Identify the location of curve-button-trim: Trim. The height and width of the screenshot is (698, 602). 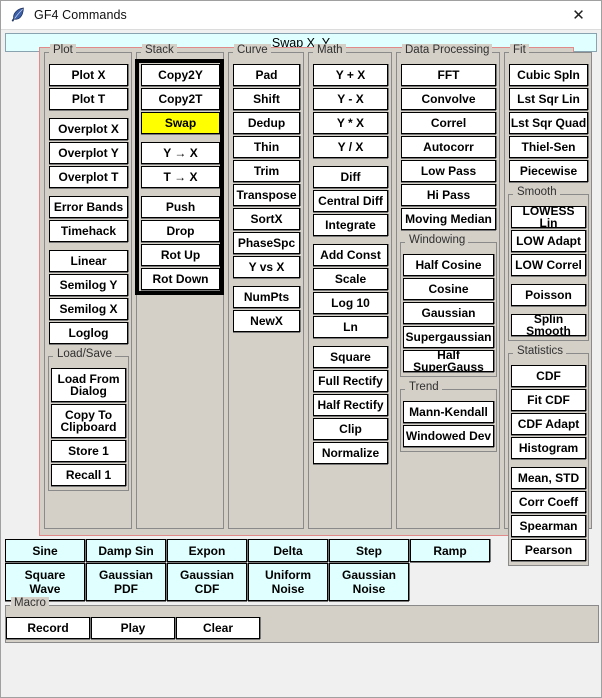
(266, 171).